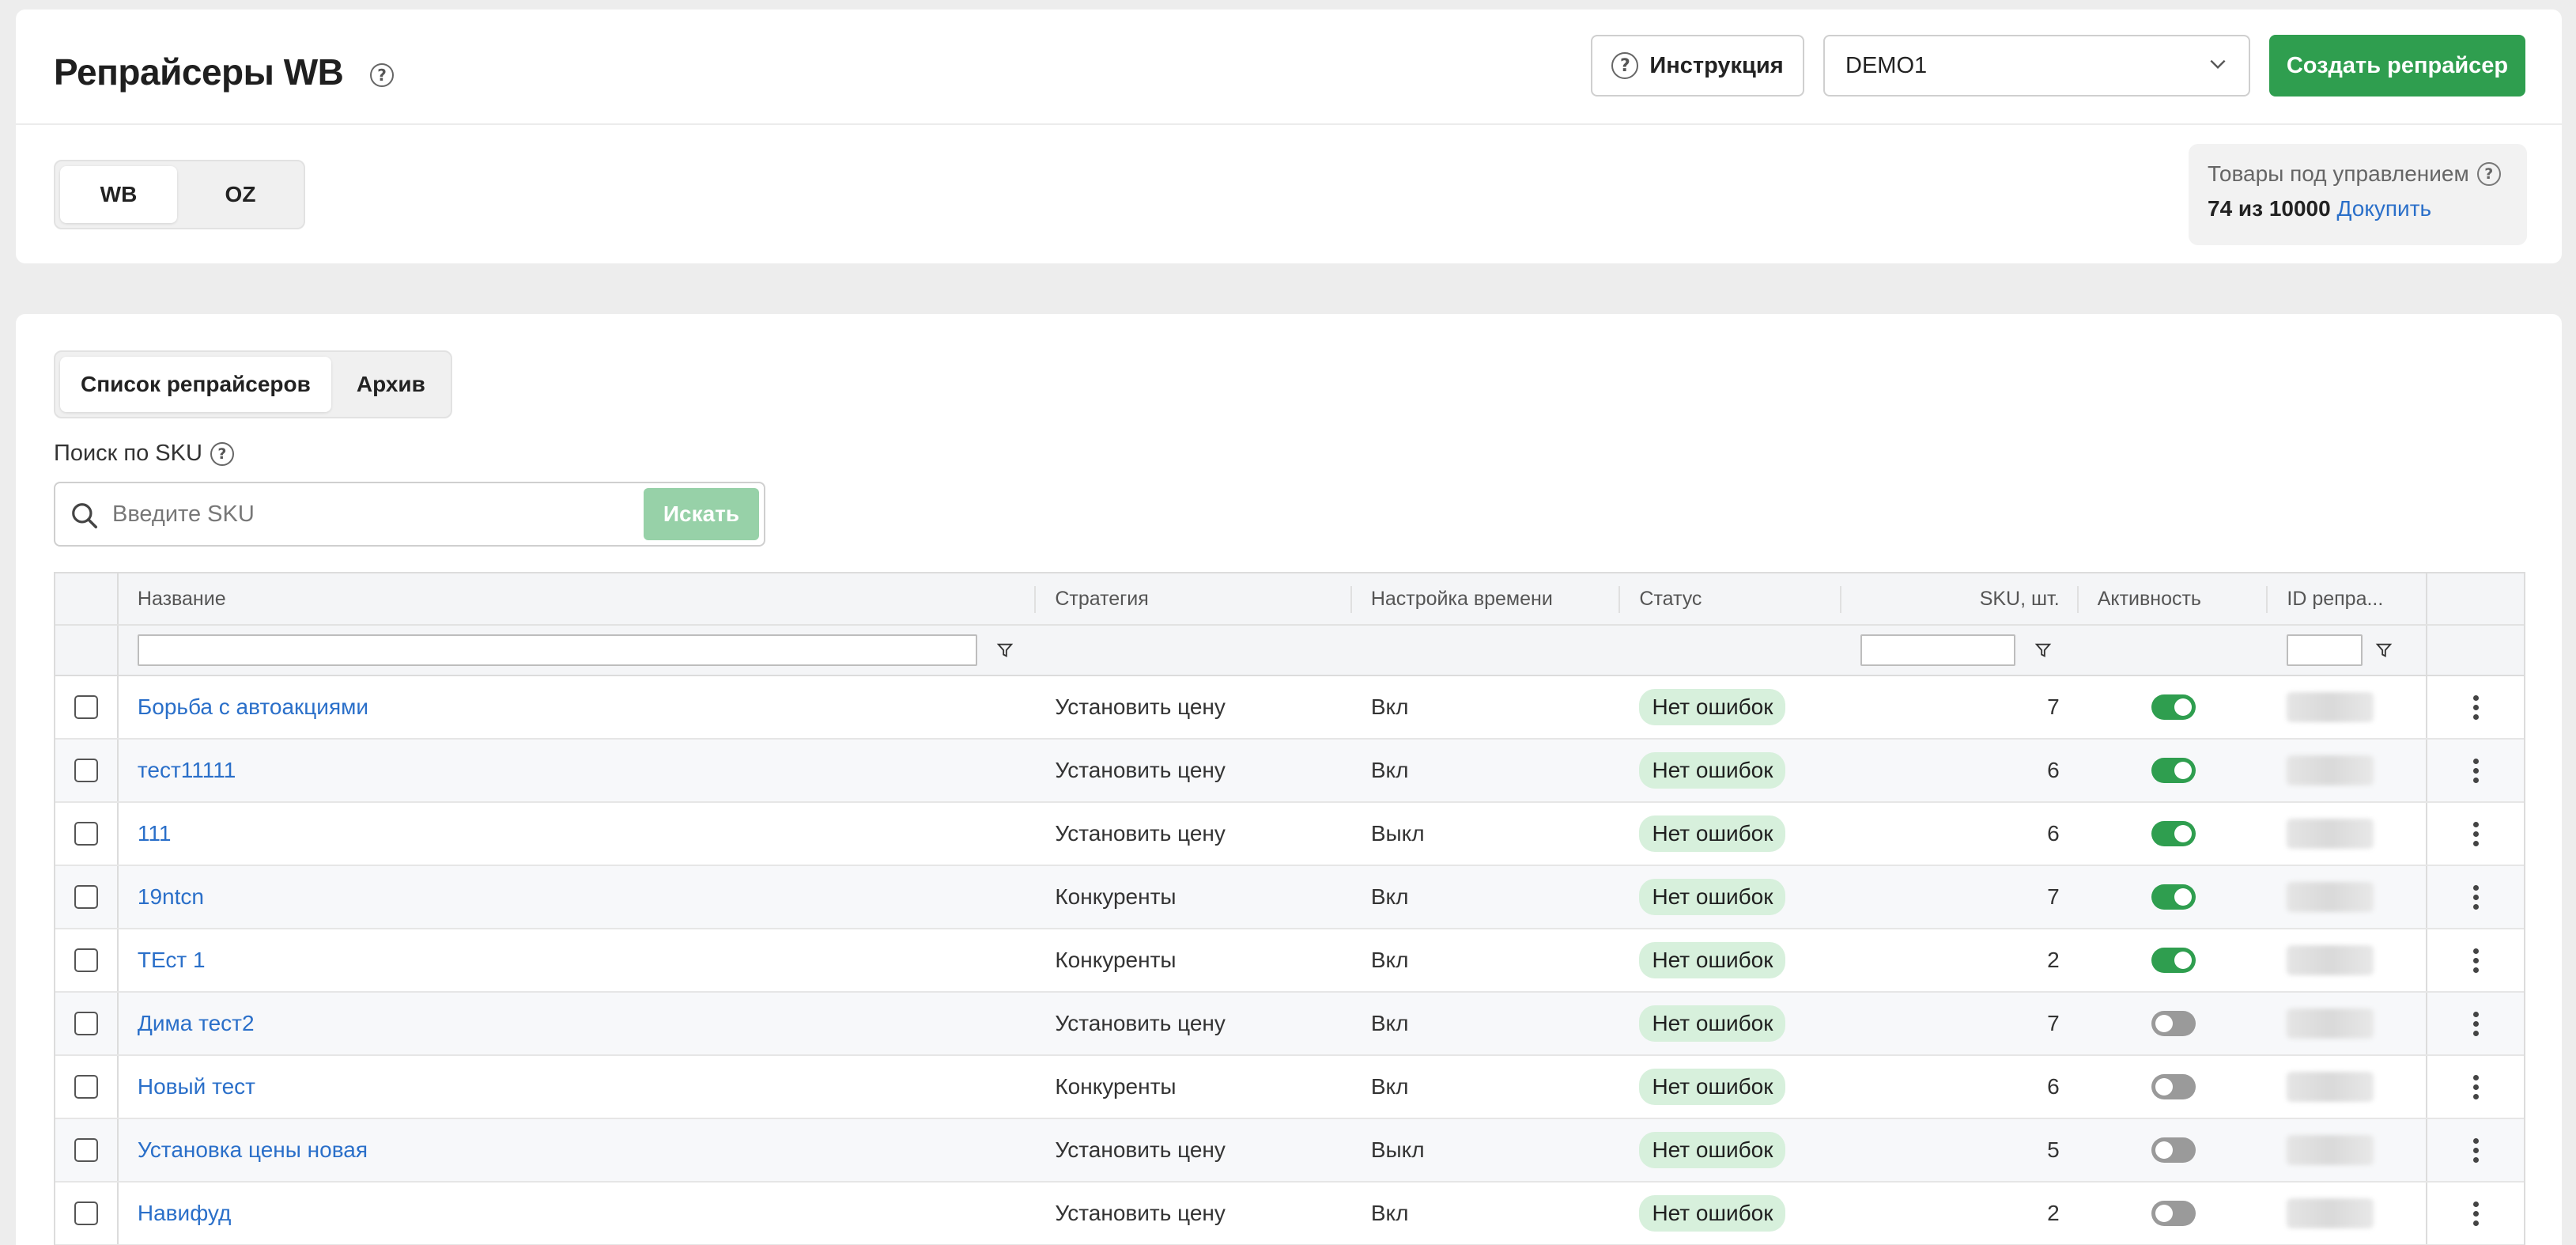  I want to click on name-cell: Установка цены новая, so click(577, 1150).